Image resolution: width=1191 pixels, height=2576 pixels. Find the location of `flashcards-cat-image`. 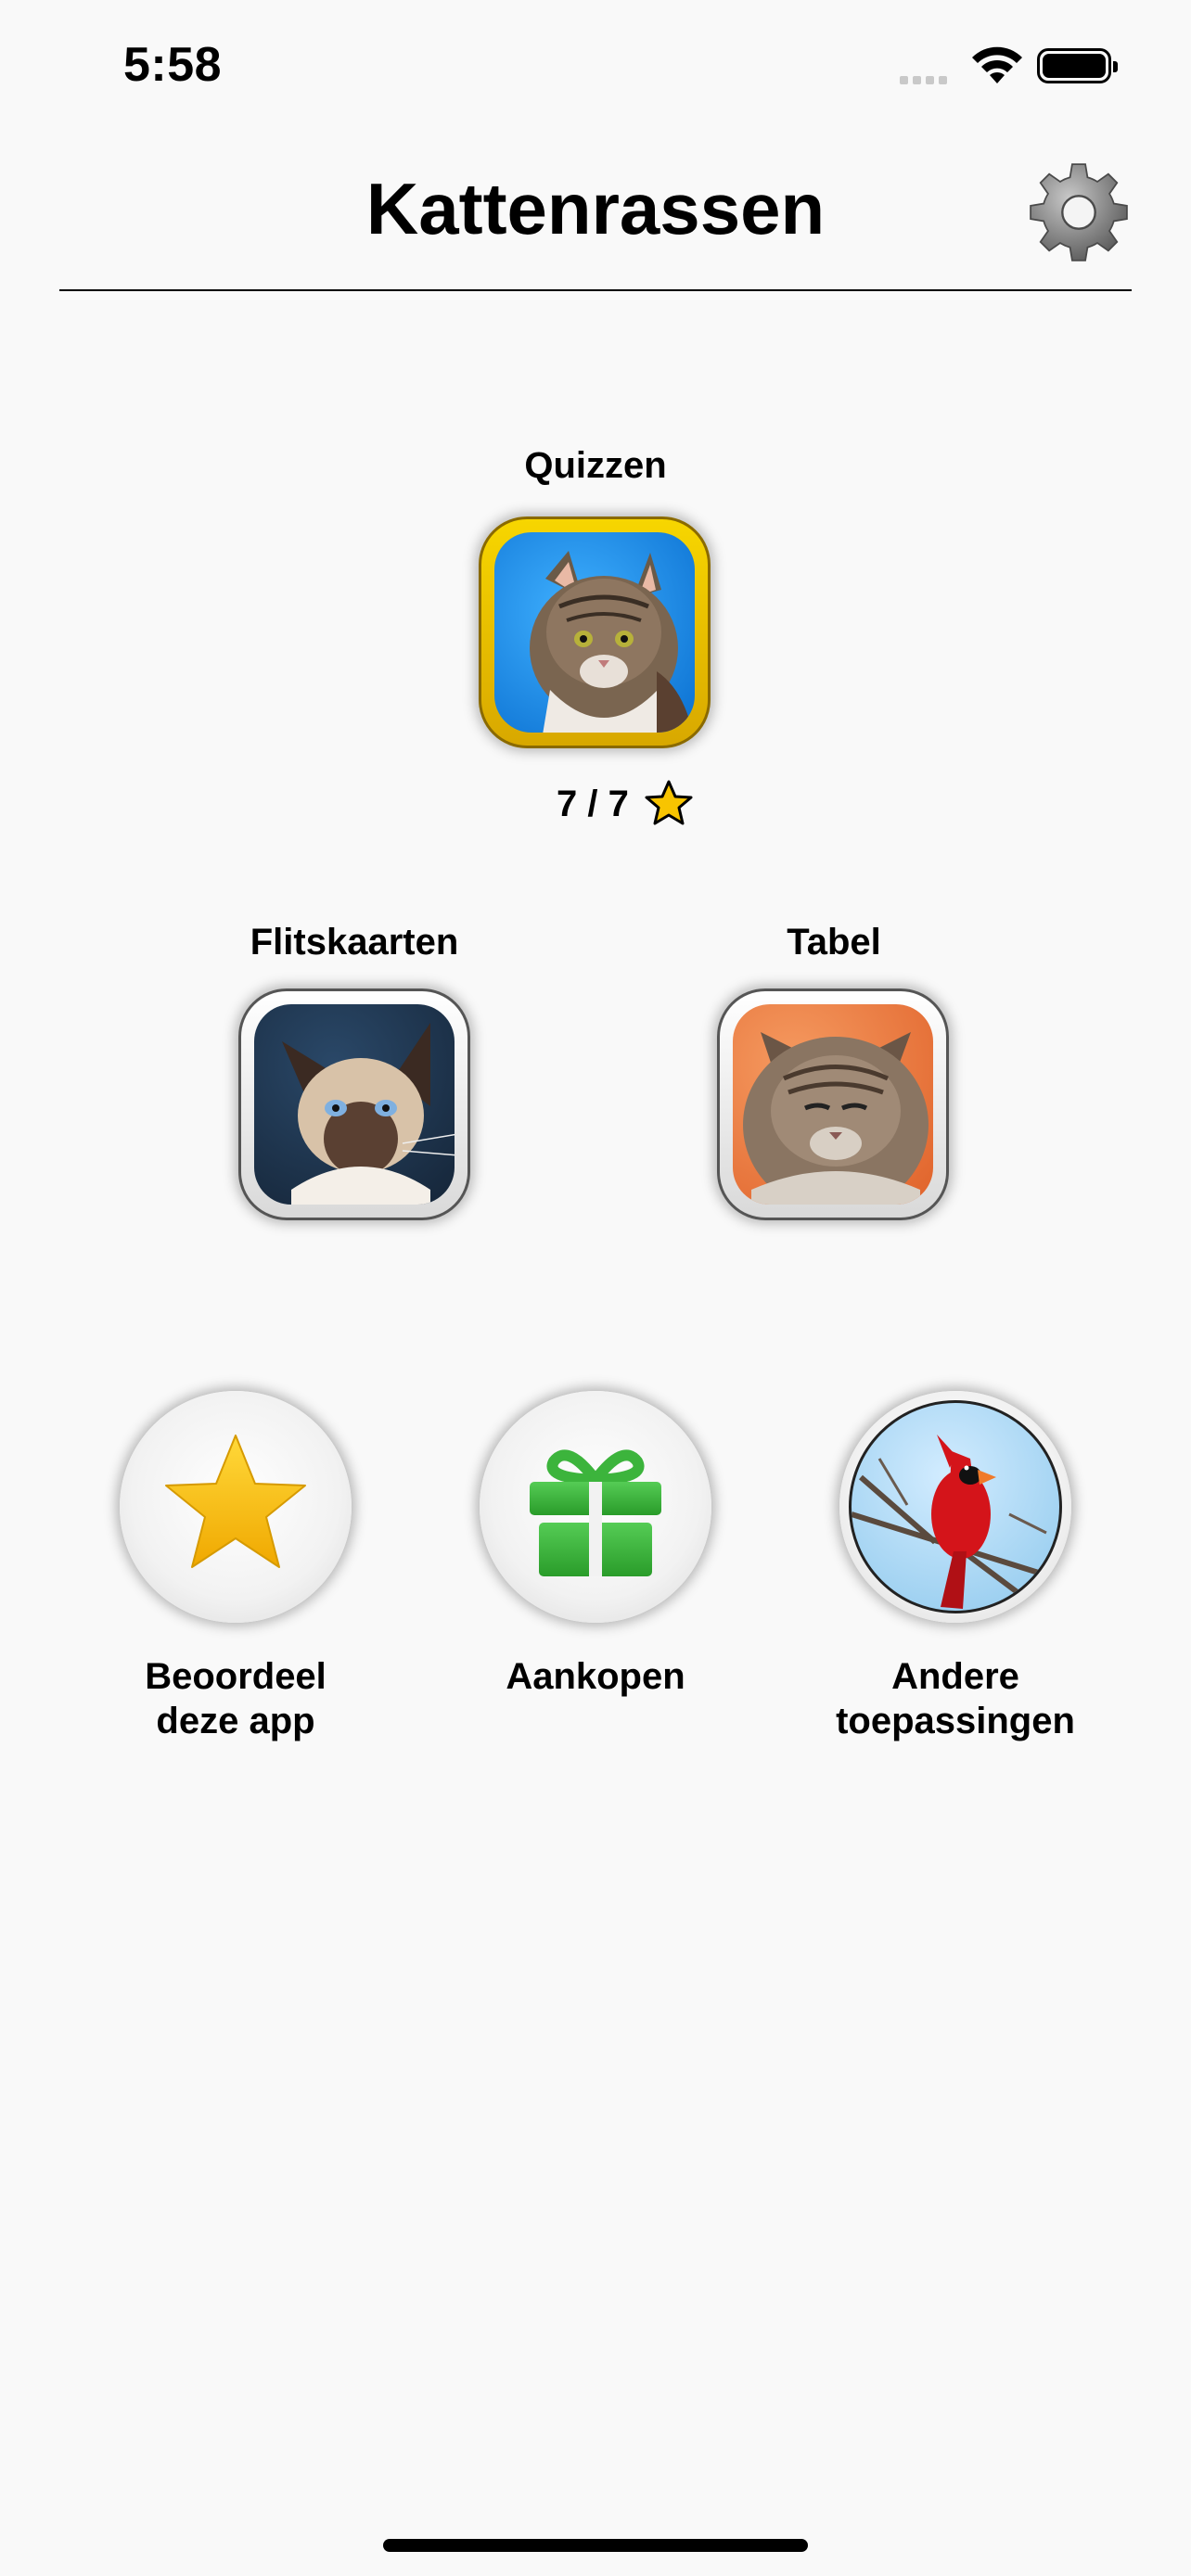

flashcards-cat-image is located at coordinates (354, 1104).